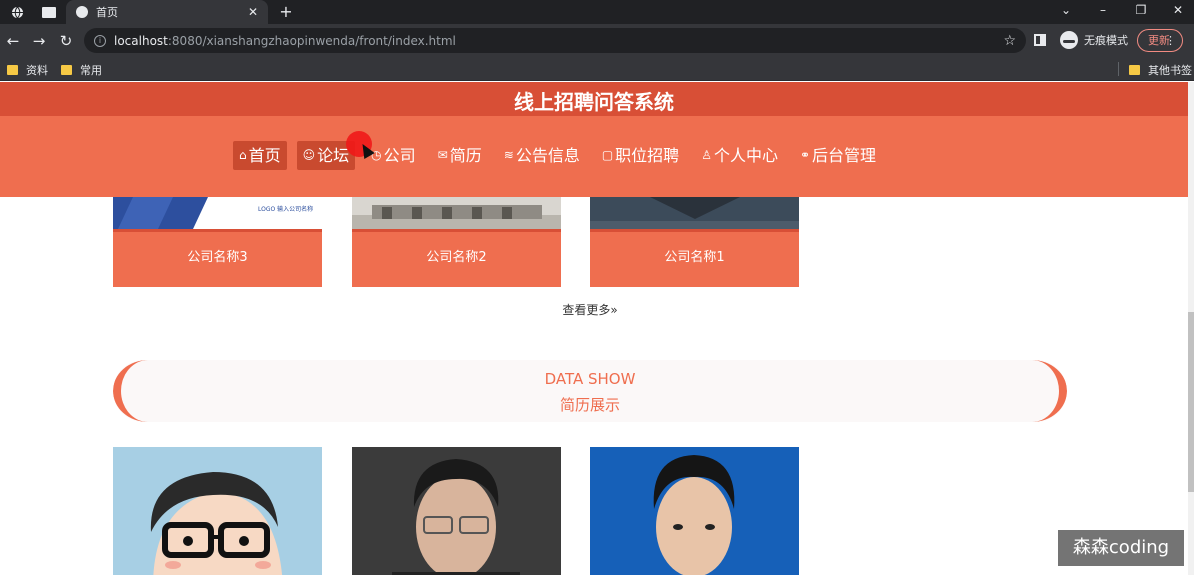  I want to click on nav-label: 个人中心, so click(745, 155).